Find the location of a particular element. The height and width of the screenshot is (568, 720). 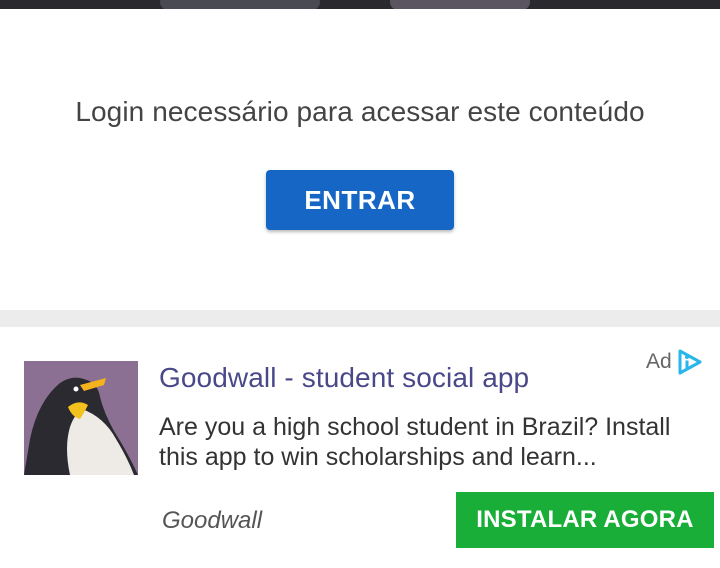

video-thumbnail-strip is located at coordinates (360, 4).